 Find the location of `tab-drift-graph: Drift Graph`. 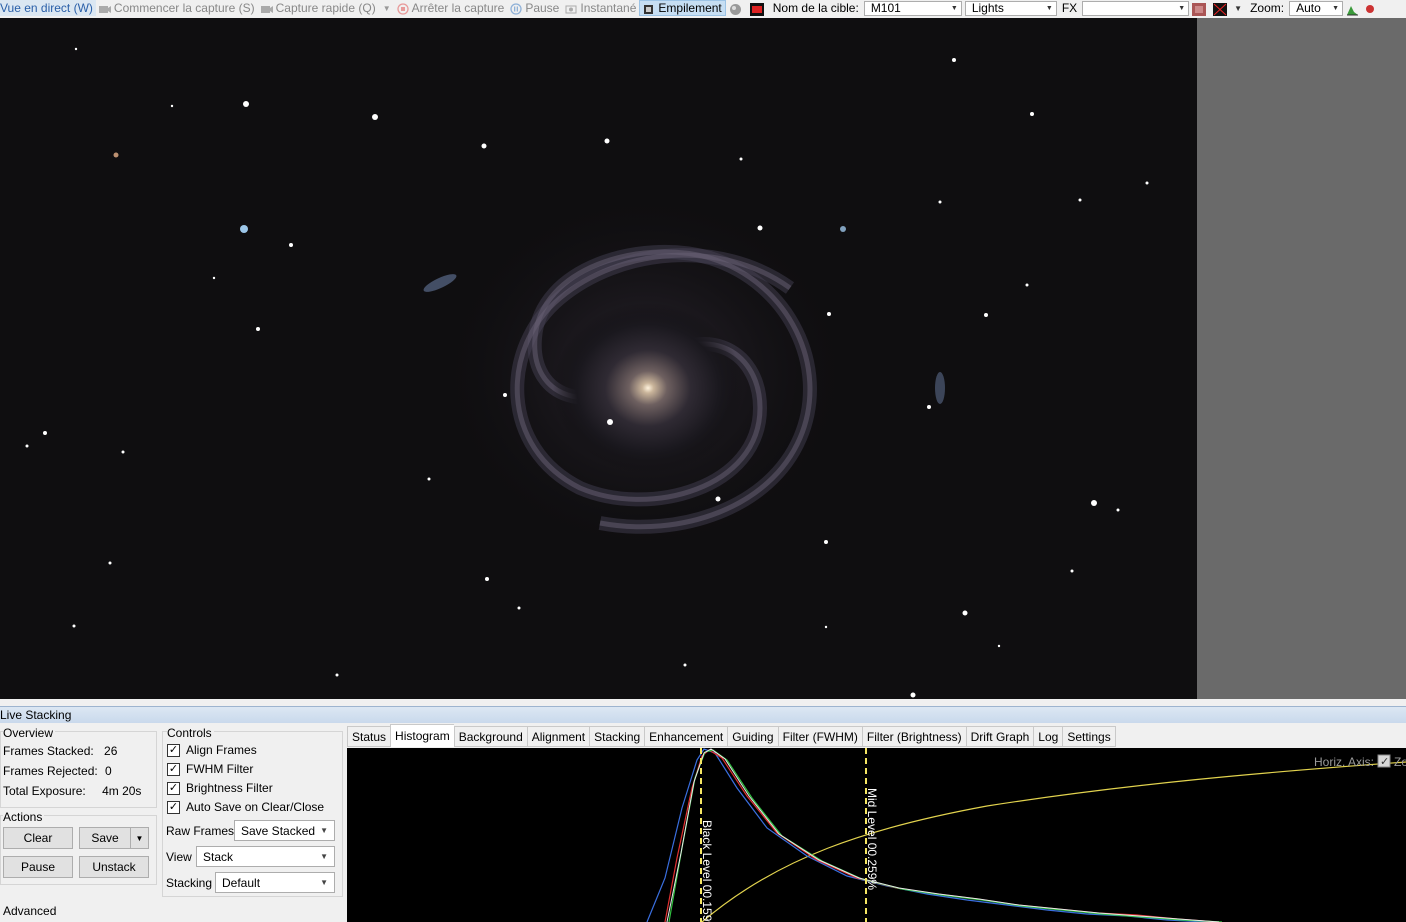

tab-drift-graph: Drift Graph is located at coordinates (999, 736).